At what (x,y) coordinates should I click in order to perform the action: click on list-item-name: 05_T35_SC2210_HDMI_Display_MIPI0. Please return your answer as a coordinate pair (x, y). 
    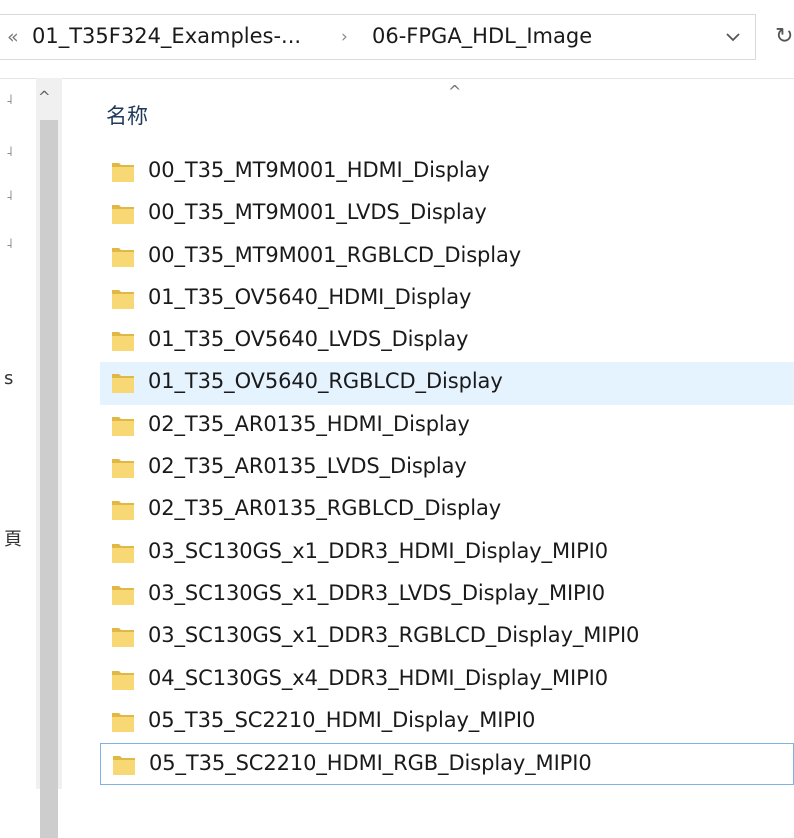
    Looking at the image, I should click on (342, 719).